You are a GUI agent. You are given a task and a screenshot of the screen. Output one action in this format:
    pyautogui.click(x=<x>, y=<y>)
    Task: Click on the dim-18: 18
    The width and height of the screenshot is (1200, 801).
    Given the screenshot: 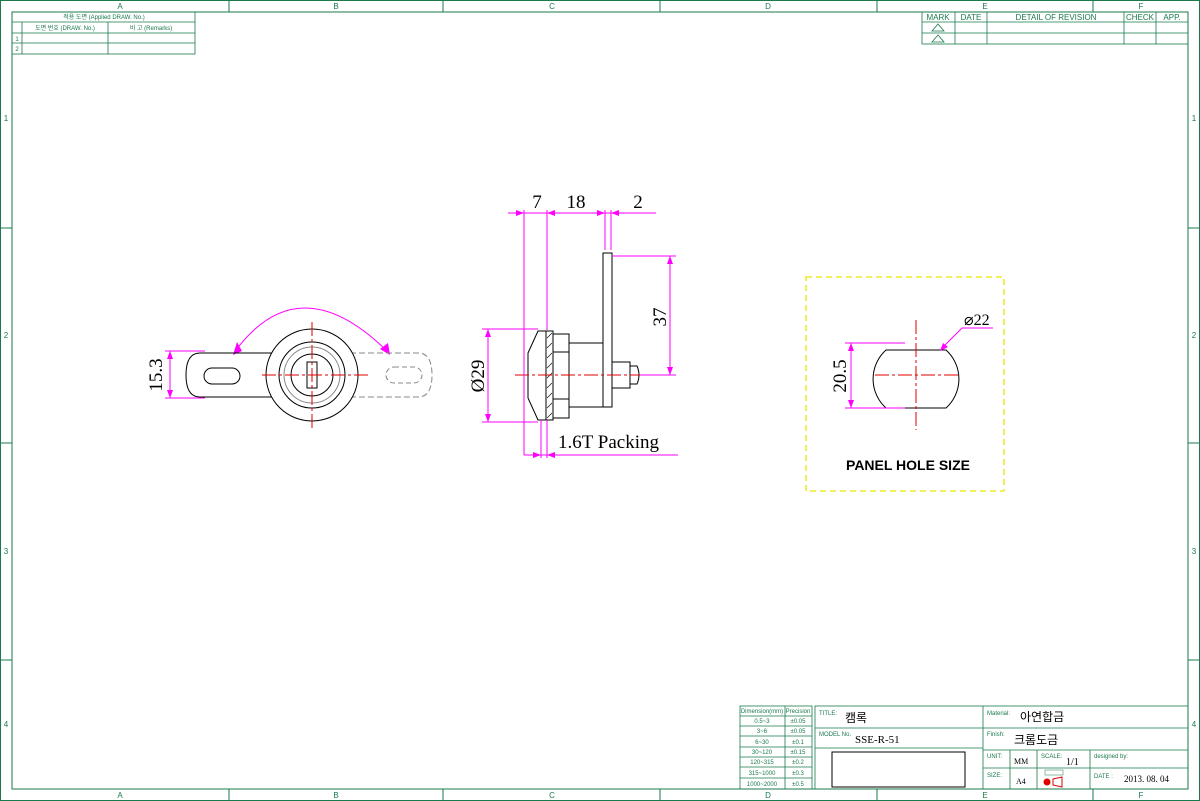 What is the action you would take?
    pyautogui.click(x=576, y=202)
    